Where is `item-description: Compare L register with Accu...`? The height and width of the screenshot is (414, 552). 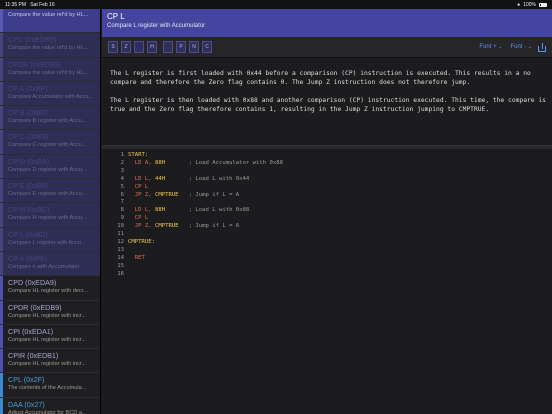
item-description: Compare L register with Accu... is located at coordinates (47, 242).